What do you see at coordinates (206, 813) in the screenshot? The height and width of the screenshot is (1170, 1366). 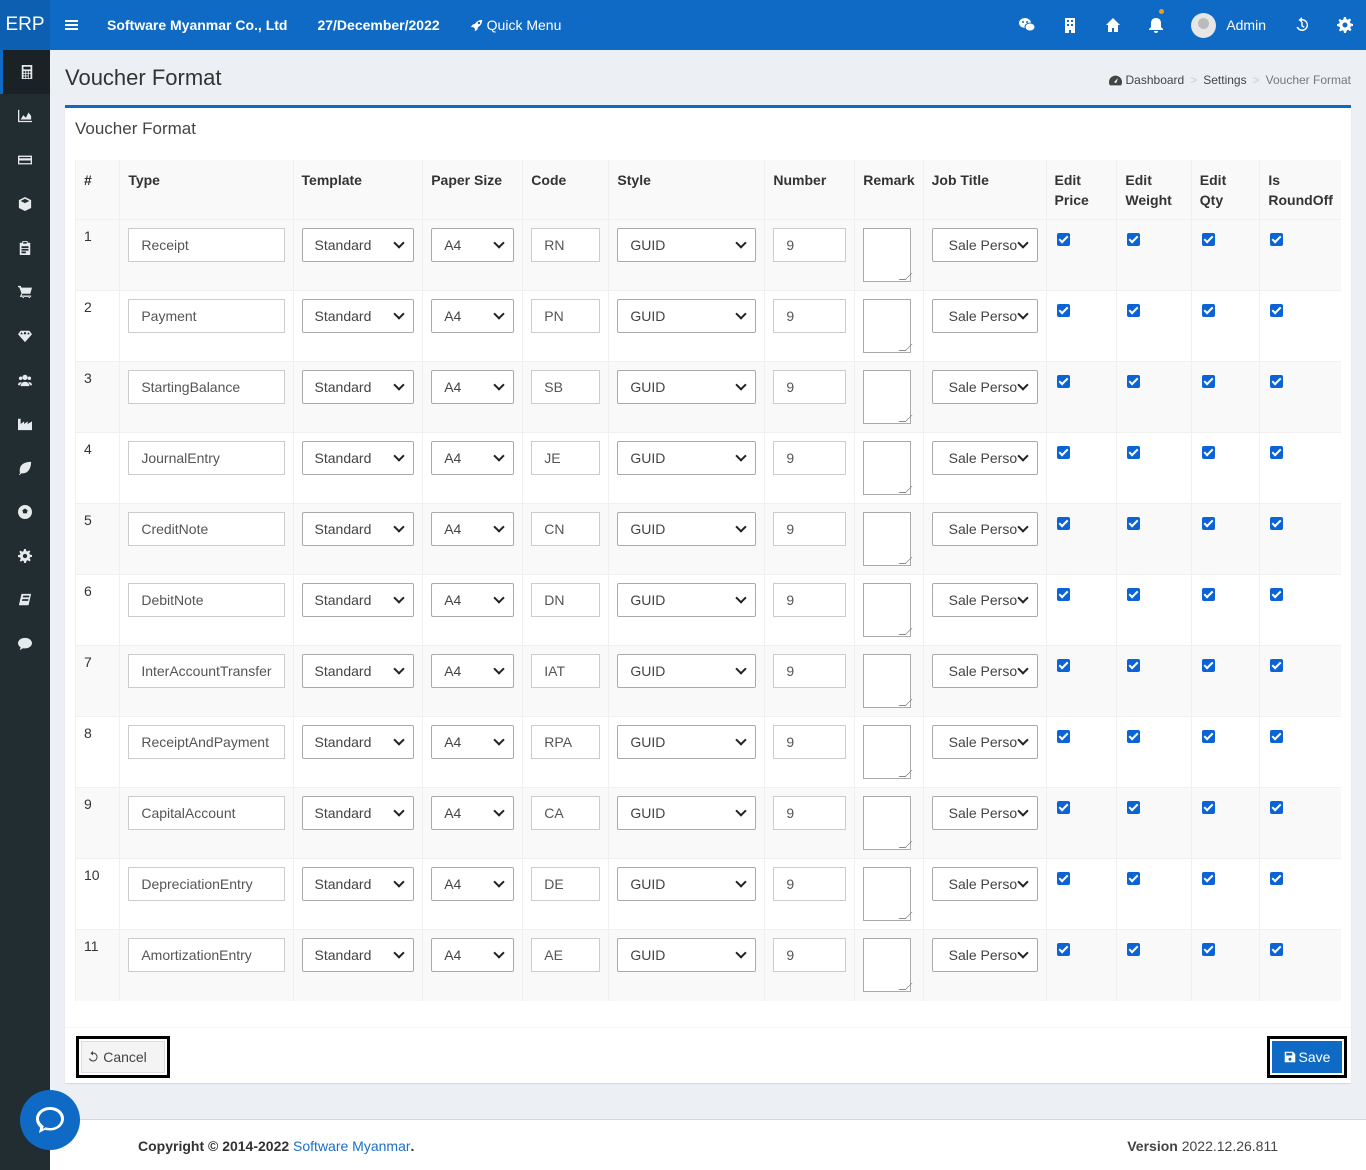 I see `type-input: CapitalAccount` at bounding box center [206, 813].